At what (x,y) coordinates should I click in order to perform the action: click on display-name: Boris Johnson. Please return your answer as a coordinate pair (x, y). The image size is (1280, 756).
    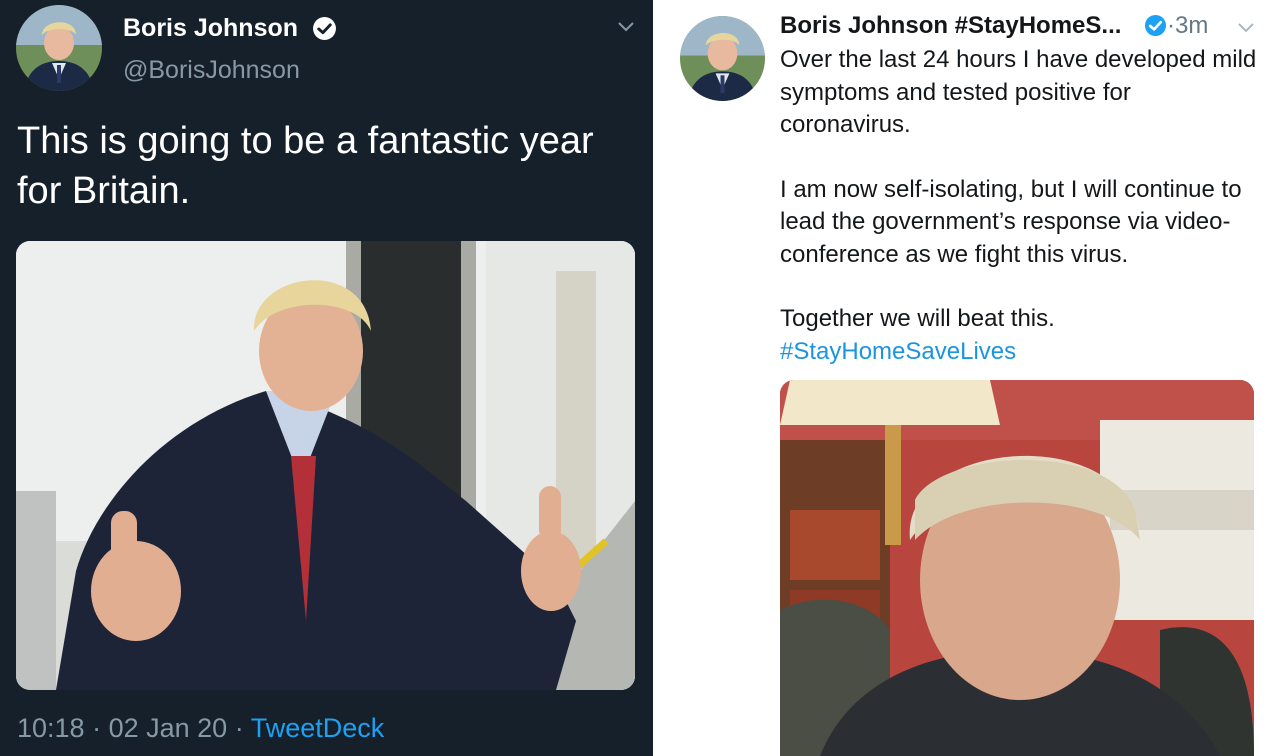
    Looking at the image, I should click on (210, 28).